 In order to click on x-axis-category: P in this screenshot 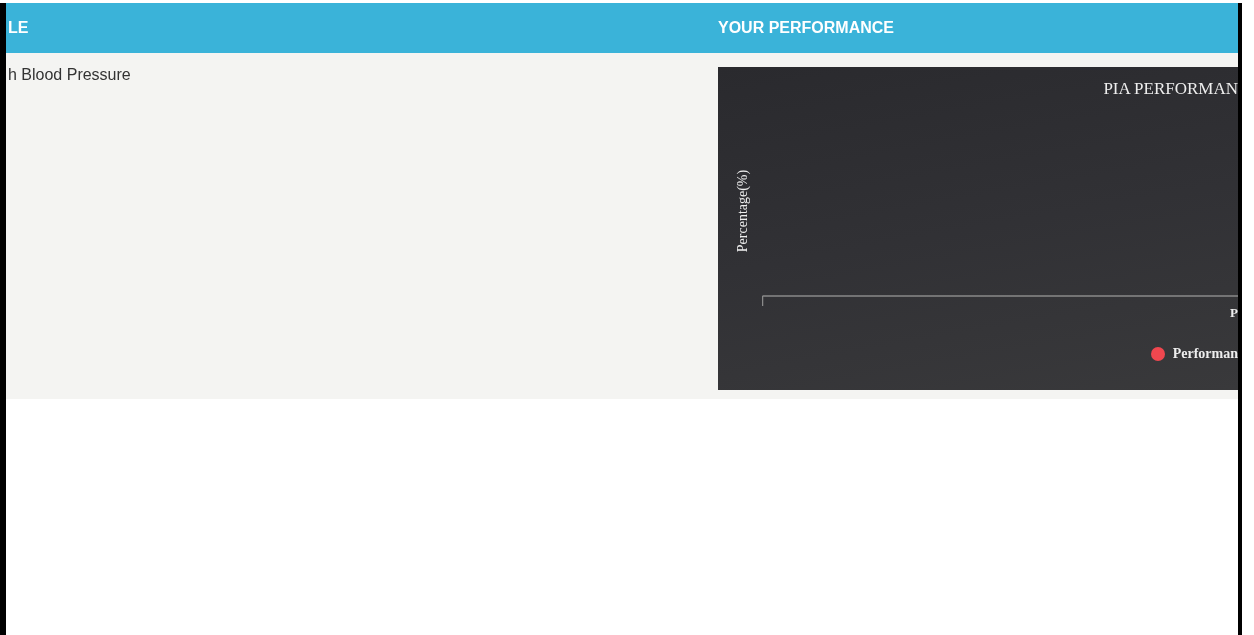, I will do `click(1234, 313)`.